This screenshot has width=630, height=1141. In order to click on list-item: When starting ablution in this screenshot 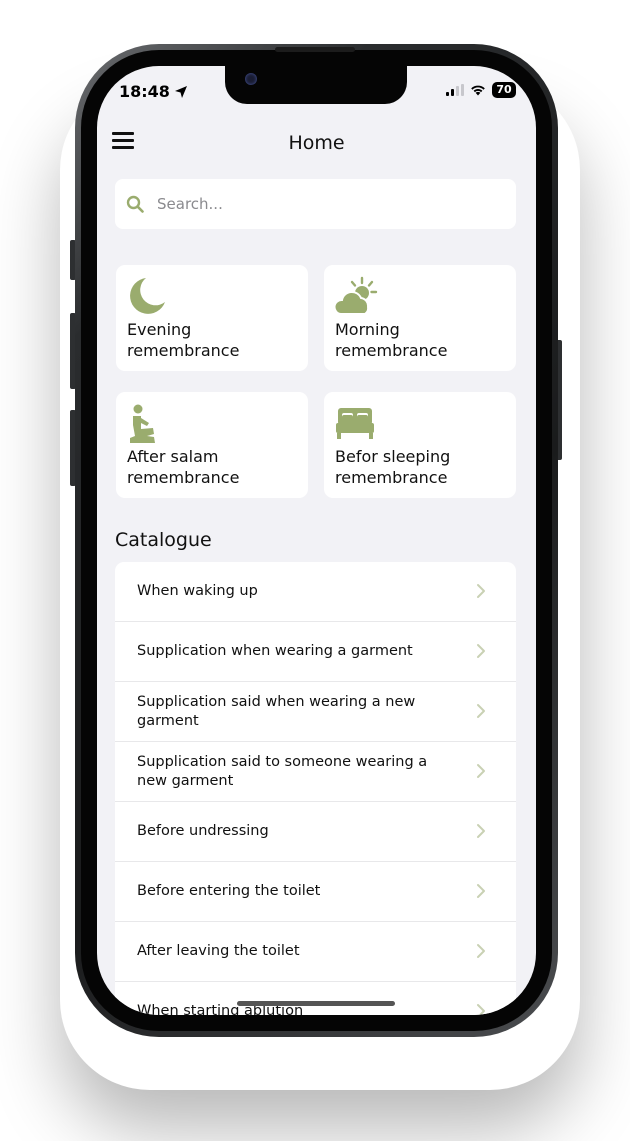, I will do `click(315, 998)`.